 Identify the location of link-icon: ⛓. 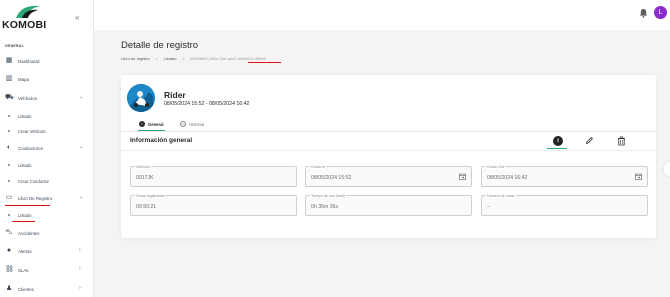
(9, 269).